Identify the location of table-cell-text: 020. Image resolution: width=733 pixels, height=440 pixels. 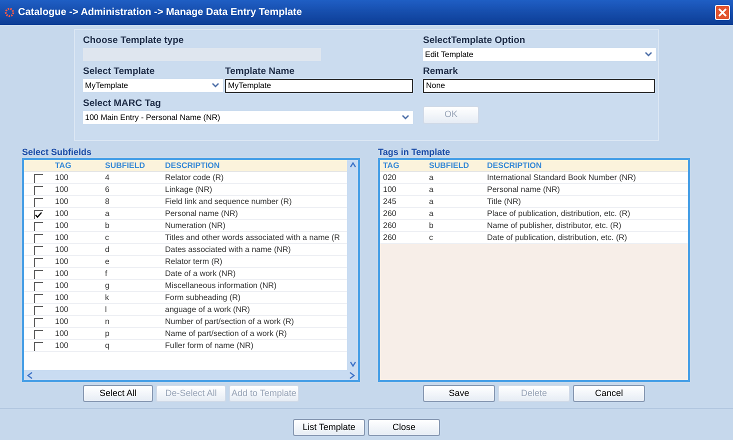
(390, 178).